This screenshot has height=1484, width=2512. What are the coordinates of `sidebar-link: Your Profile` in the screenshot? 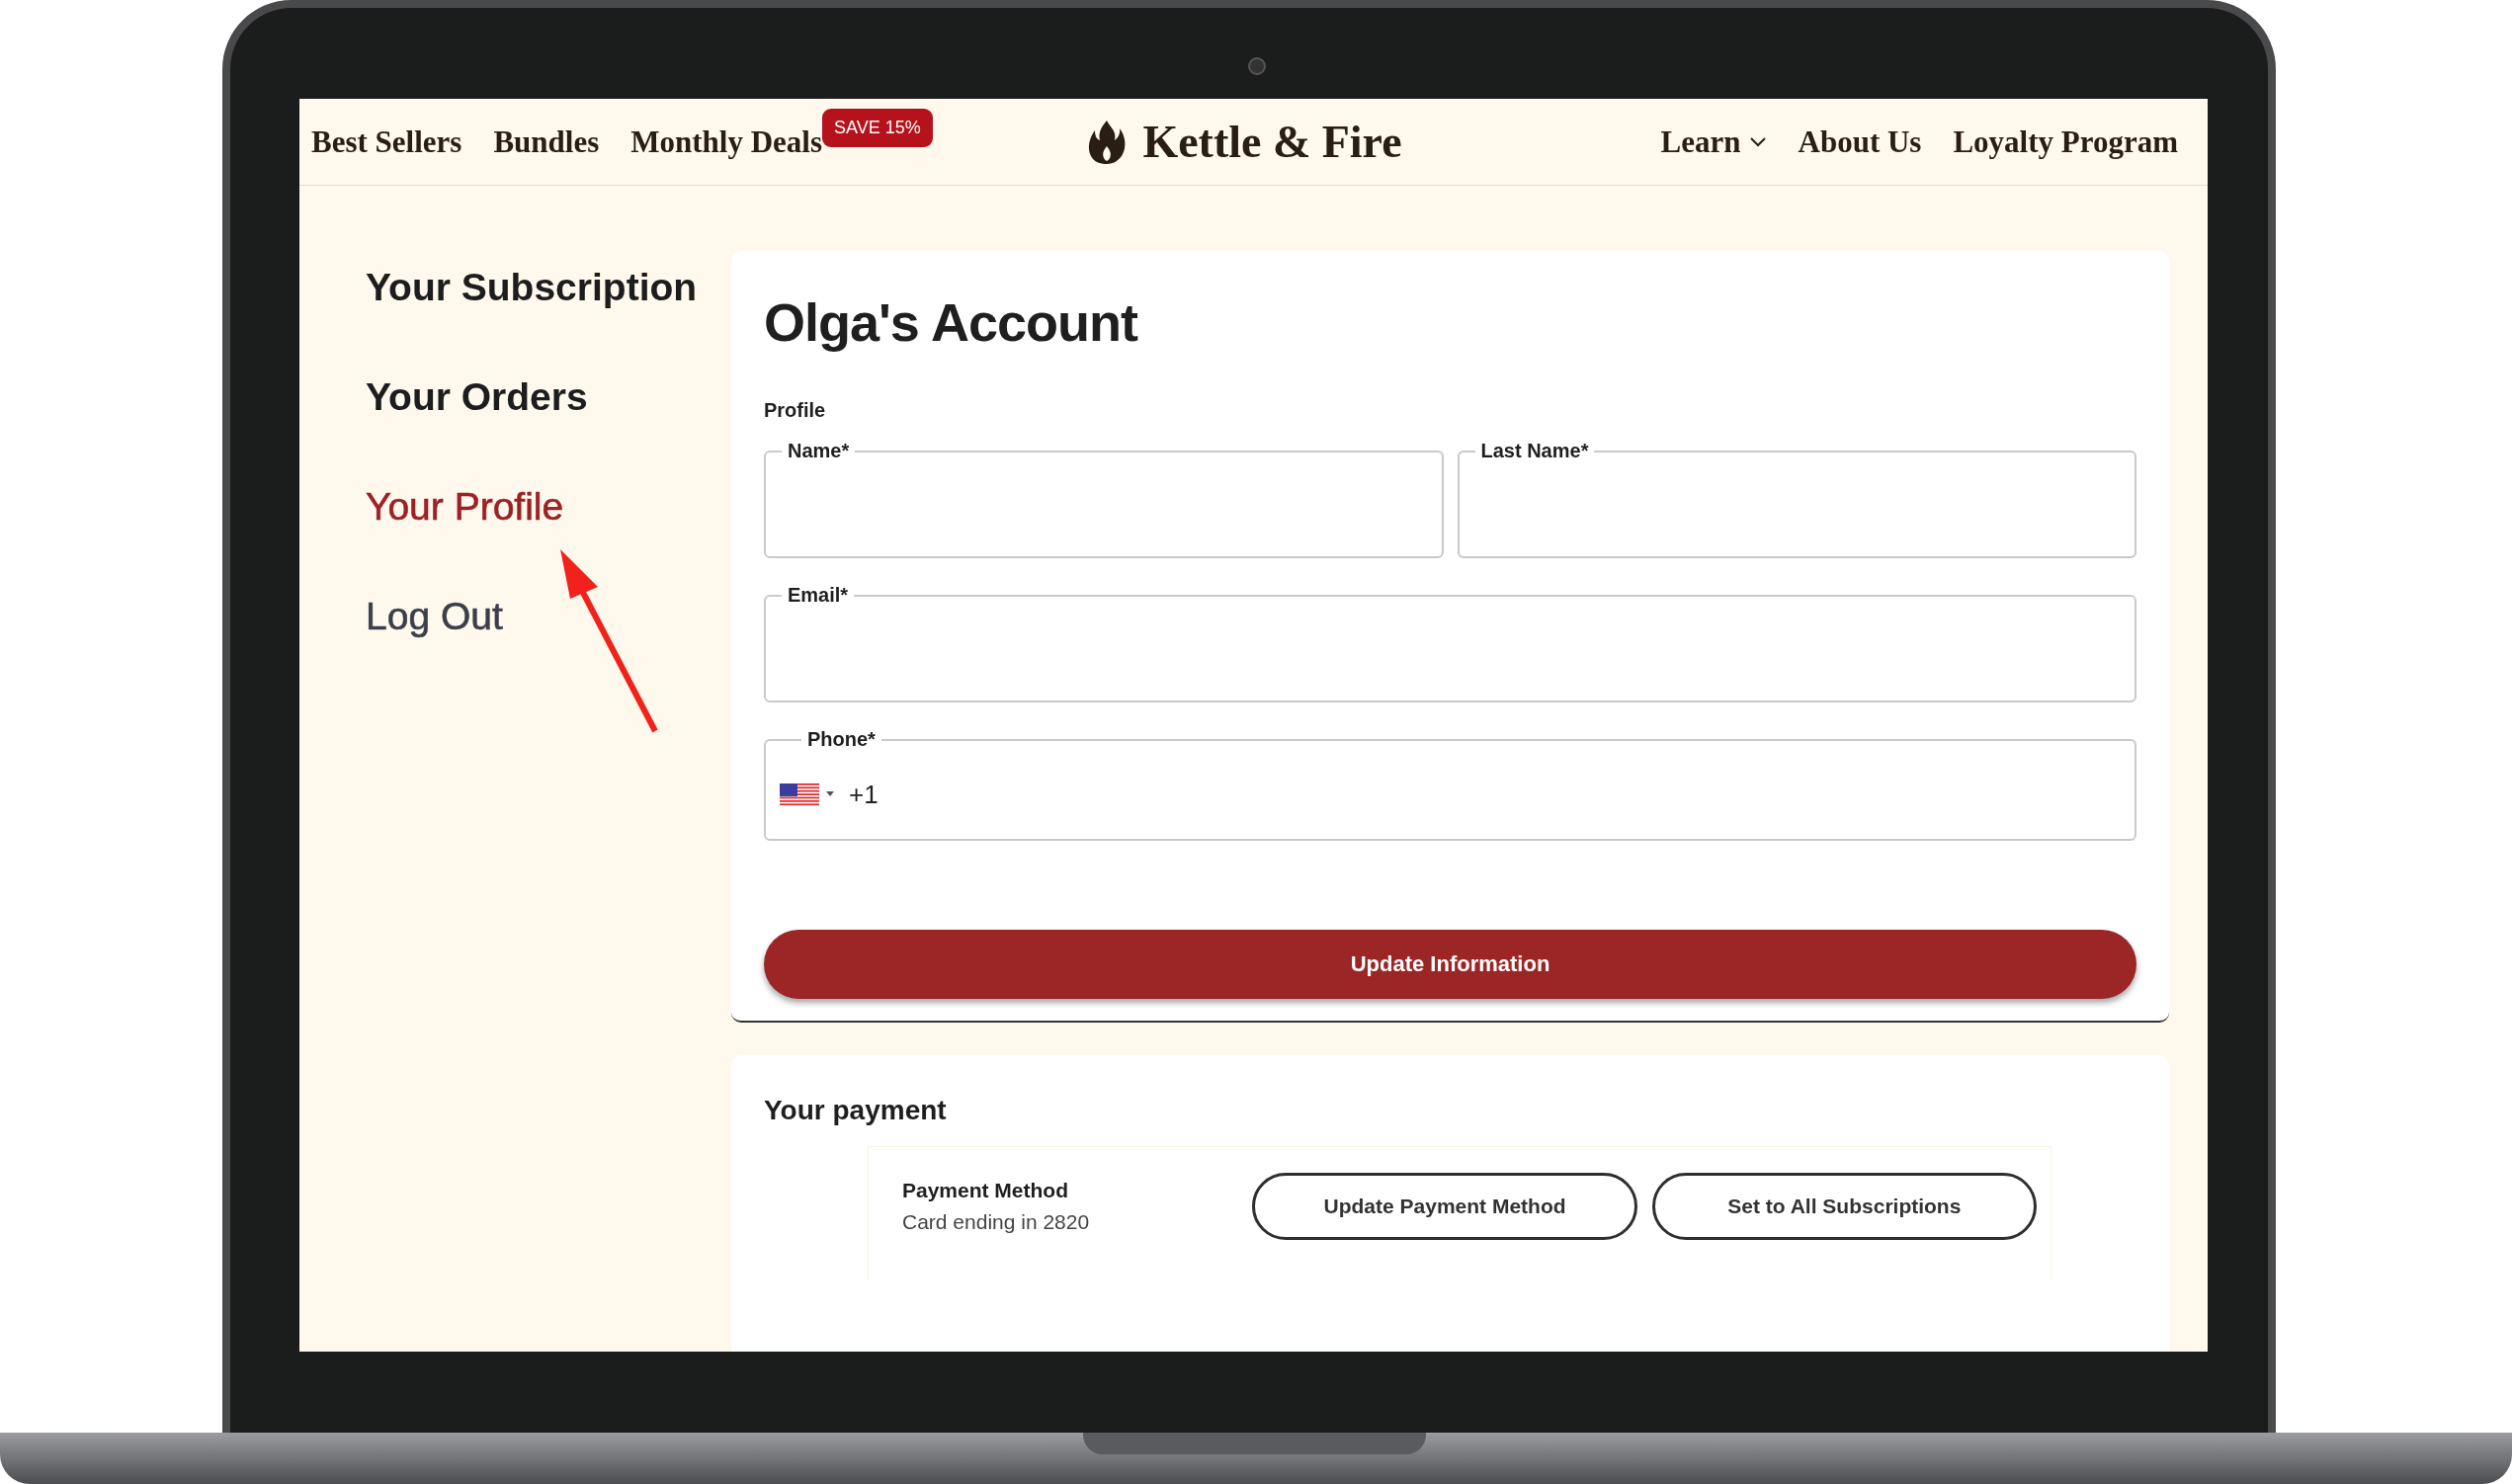 It's located at (465, 507).